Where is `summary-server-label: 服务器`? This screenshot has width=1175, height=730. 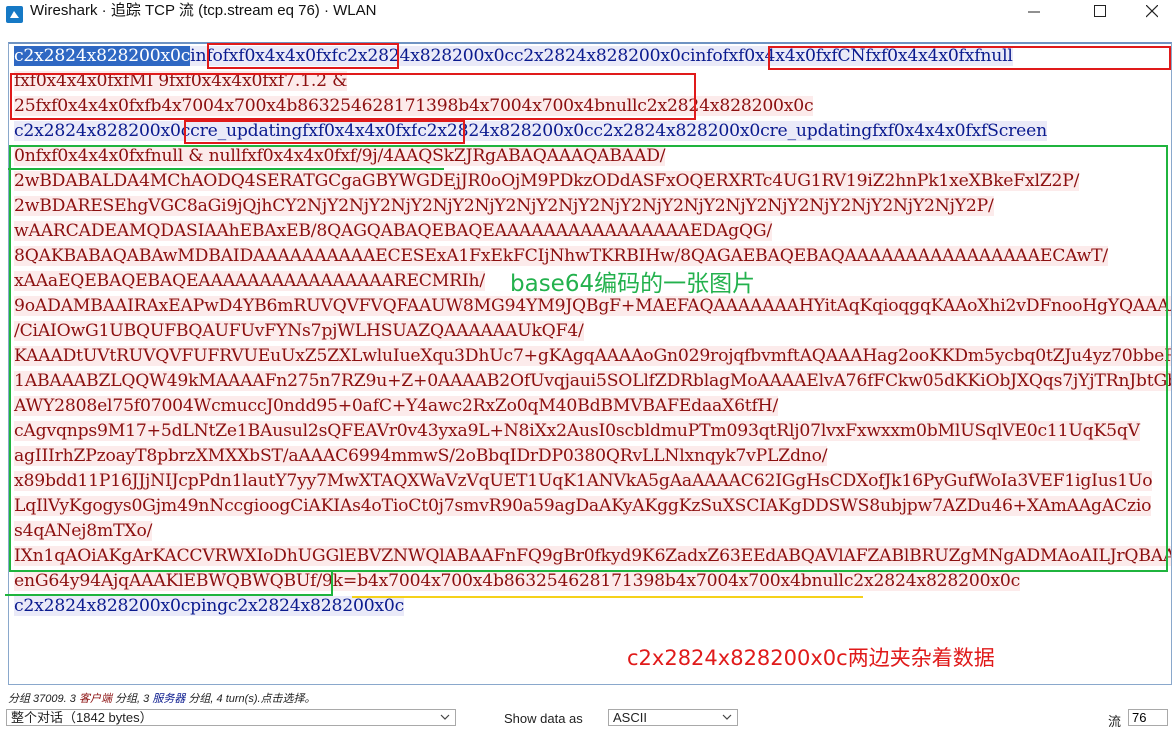 summary-server-label: 服务器 is located at coordinates (169, 699).